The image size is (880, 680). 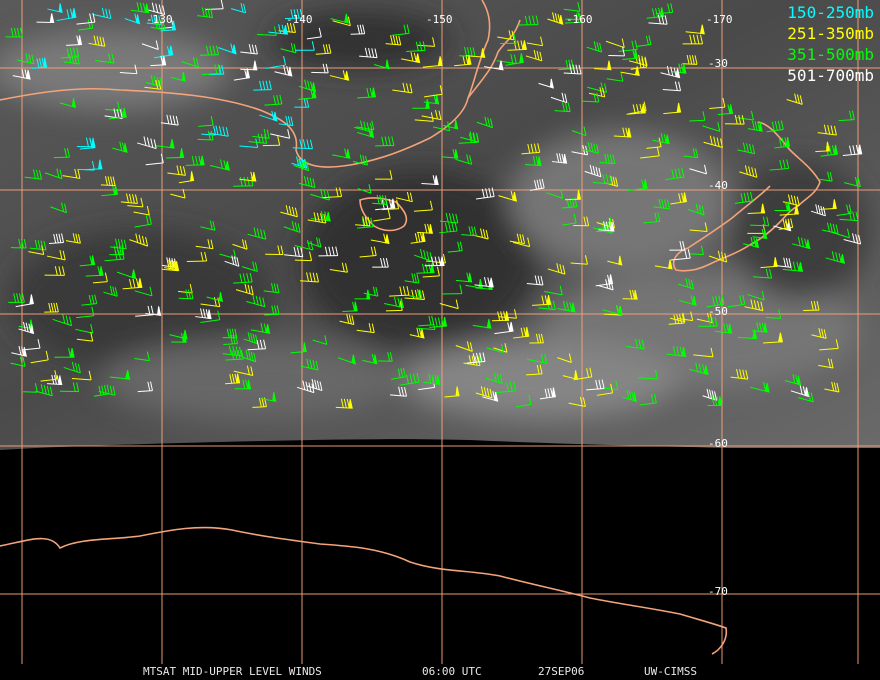 What do you see at coordinates (439, 19) in the screenshot?
I see `lon-label-150: -150` at bounding box center [439, 19].